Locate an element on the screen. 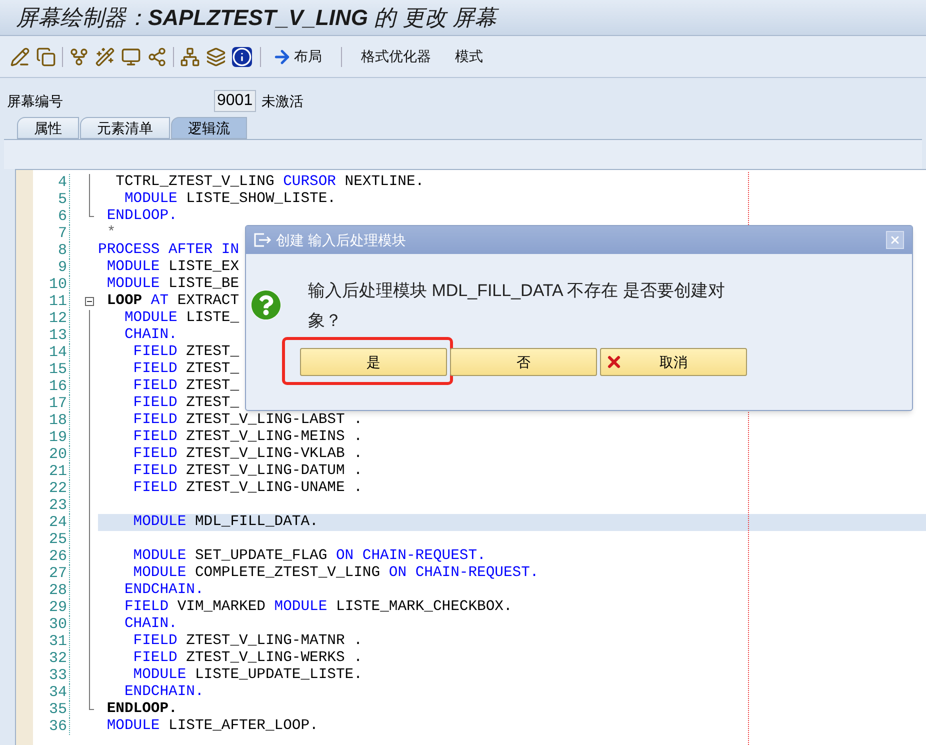 This screenshot has width=926, height=745. line-number: 28 is located at coordinates (58, 590).